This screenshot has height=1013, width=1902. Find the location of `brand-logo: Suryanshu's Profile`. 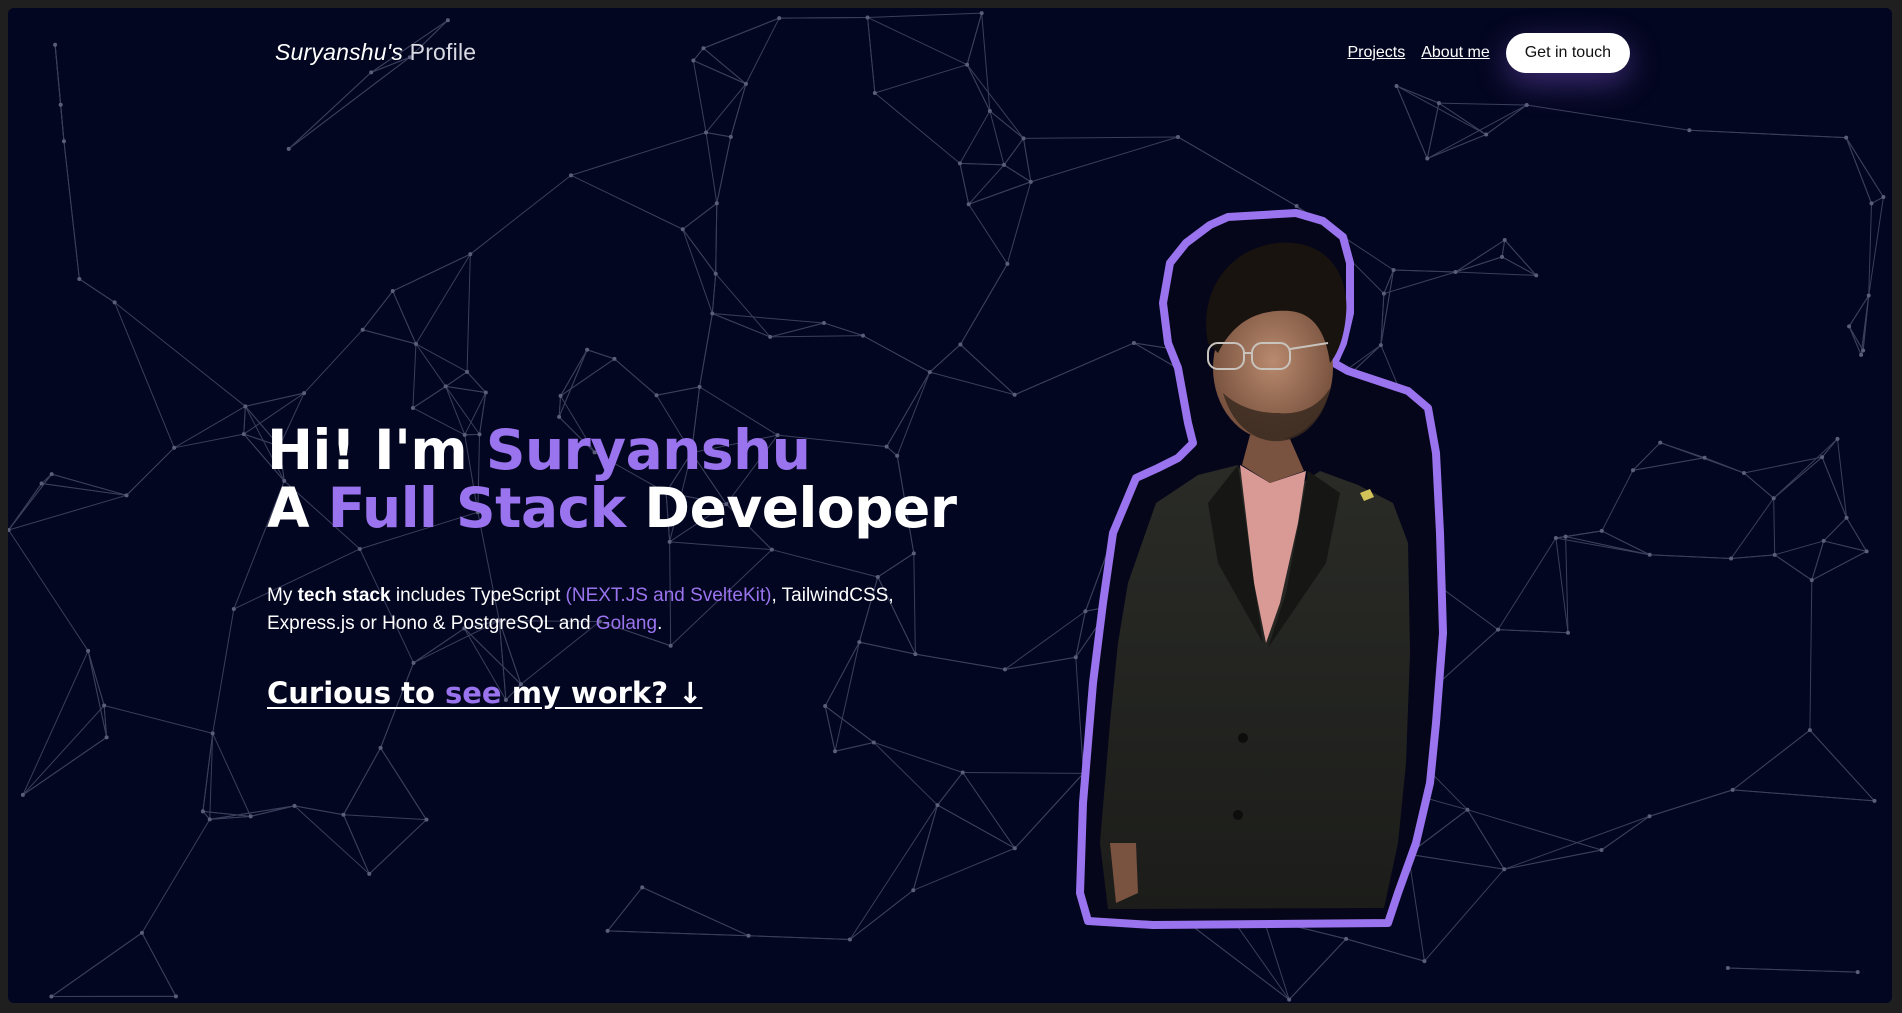

brand-logo: Suryanshu's Profile is located at coordinates (375, 52).